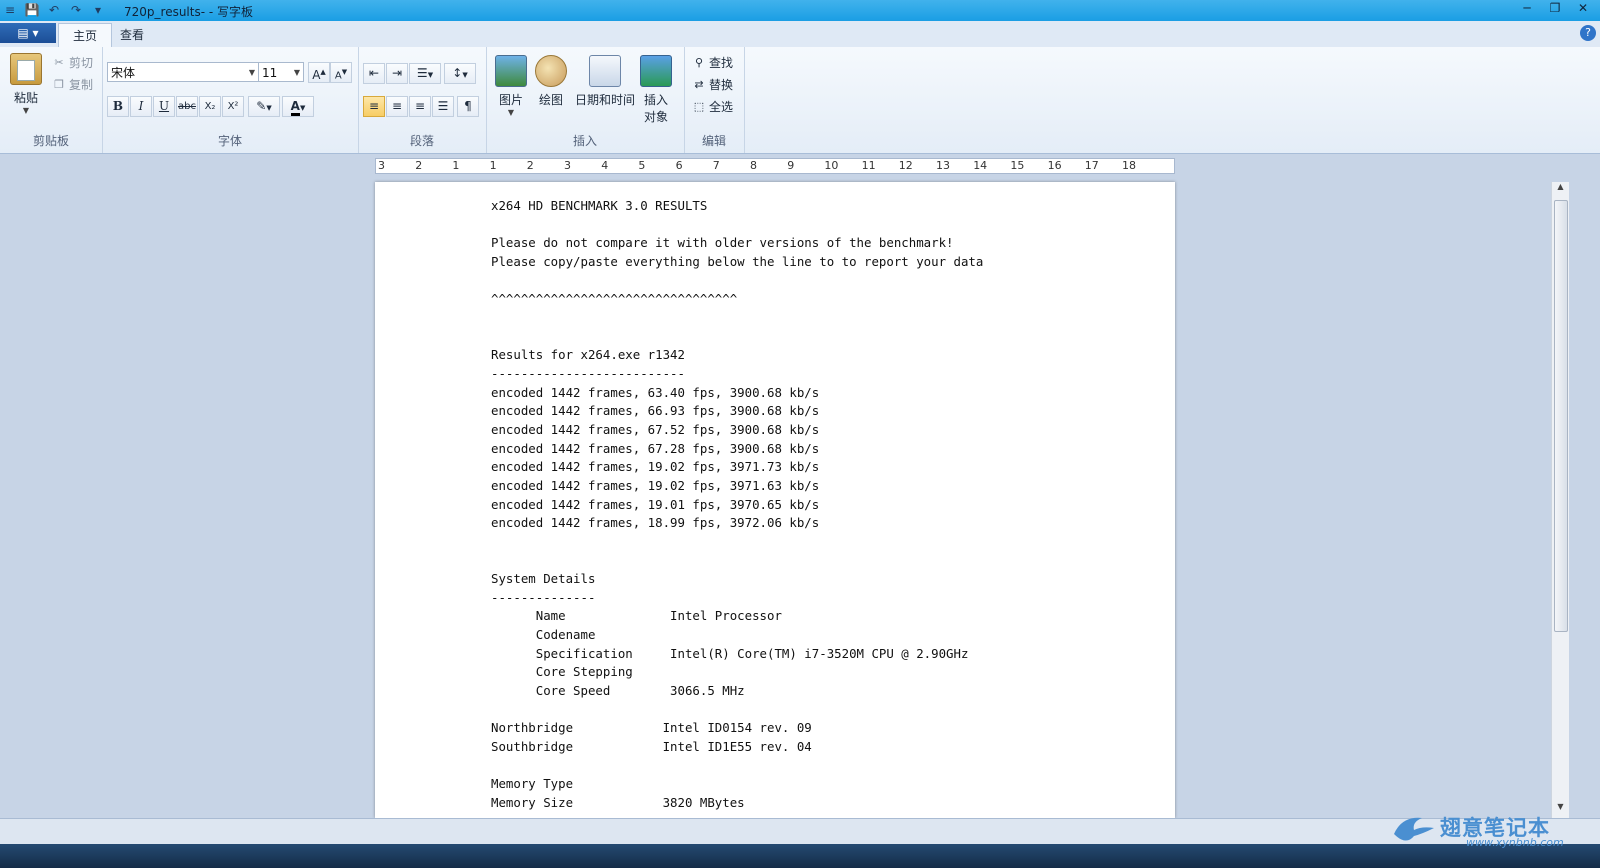 The height and width of the screenshot is (868, 1600). I want to click on date-time-button: 日期和时间, so click(605, 81).